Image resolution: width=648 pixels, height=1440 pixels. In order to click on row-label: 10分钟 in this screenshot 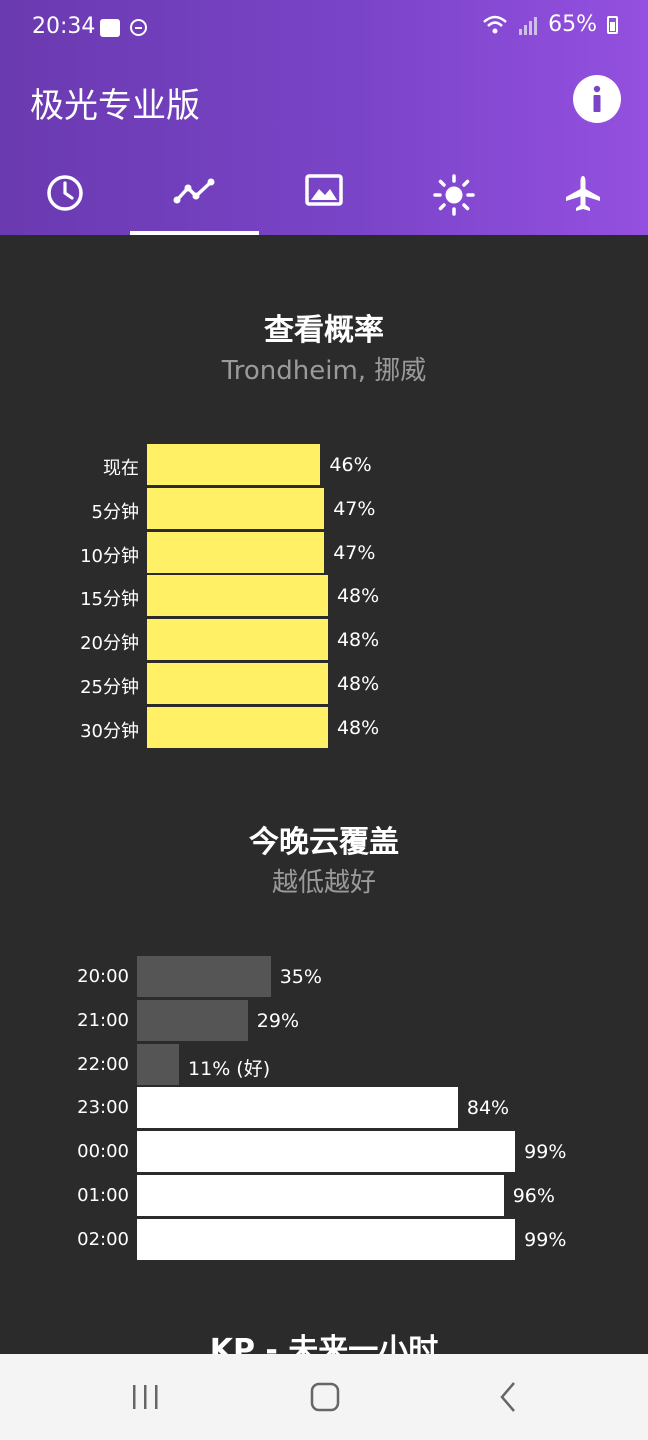, I will do `click(109, 556)`.